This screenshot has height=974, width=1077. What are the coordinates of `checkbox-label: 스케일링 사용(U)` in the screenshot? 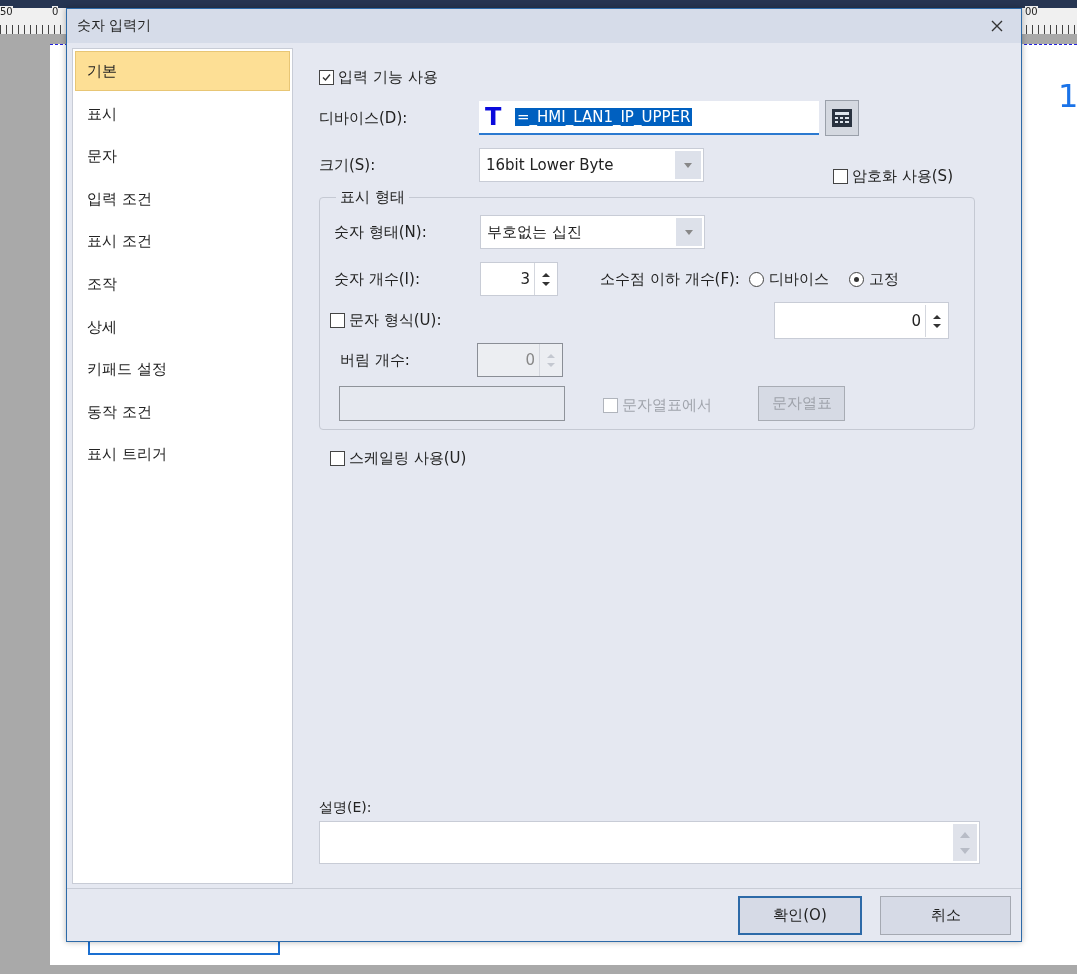 It's located at (408, 458).